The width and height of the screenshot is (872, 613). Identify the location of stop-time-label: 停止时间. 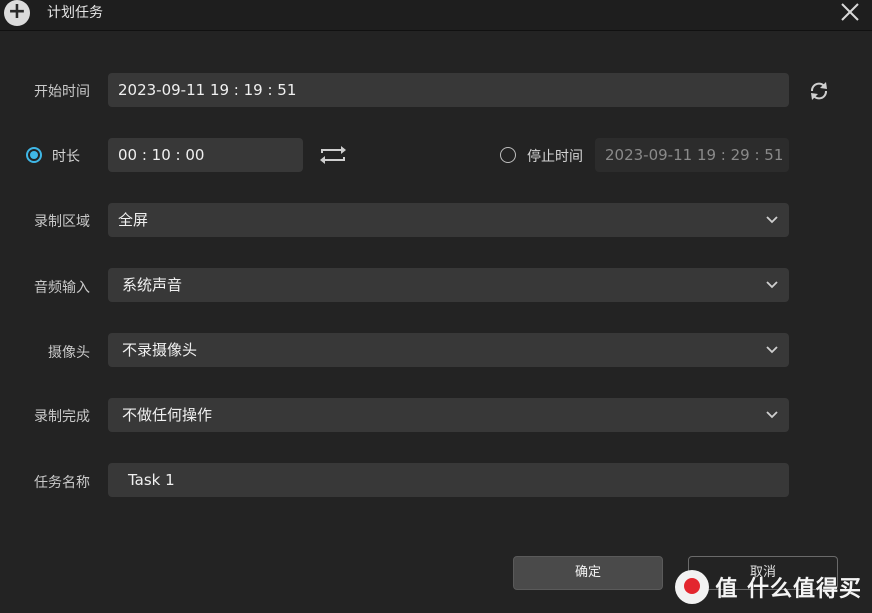
(555, 157).